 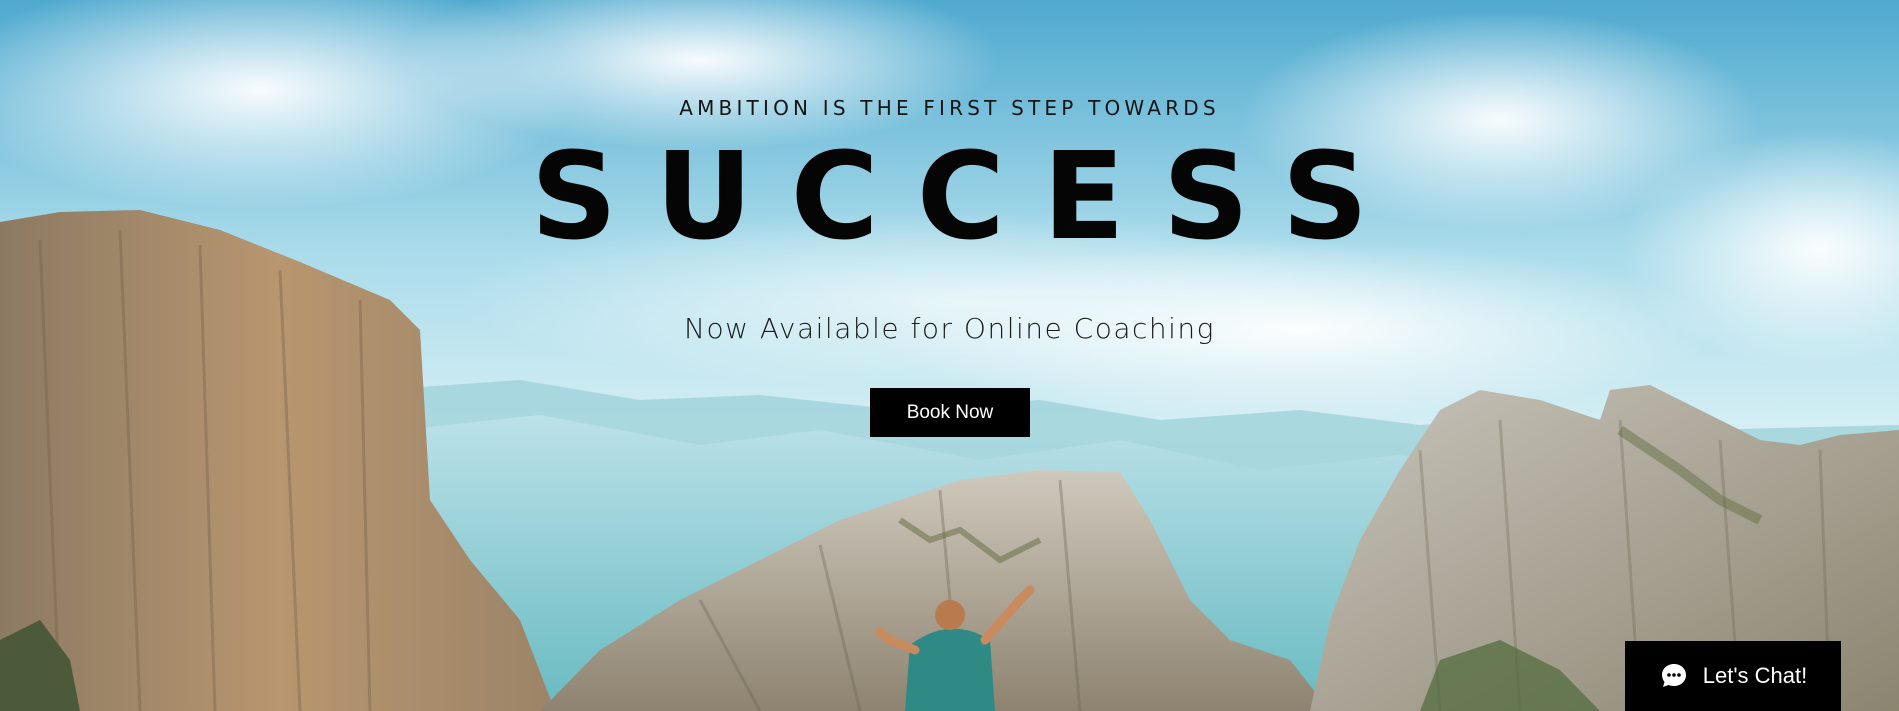 What do you see at coordinates (949, 108) in the screenshot?
I see `hero-tagline: AMBITION IS THE FIRST STEP TOWARDS` at bounding box center [949, 108].